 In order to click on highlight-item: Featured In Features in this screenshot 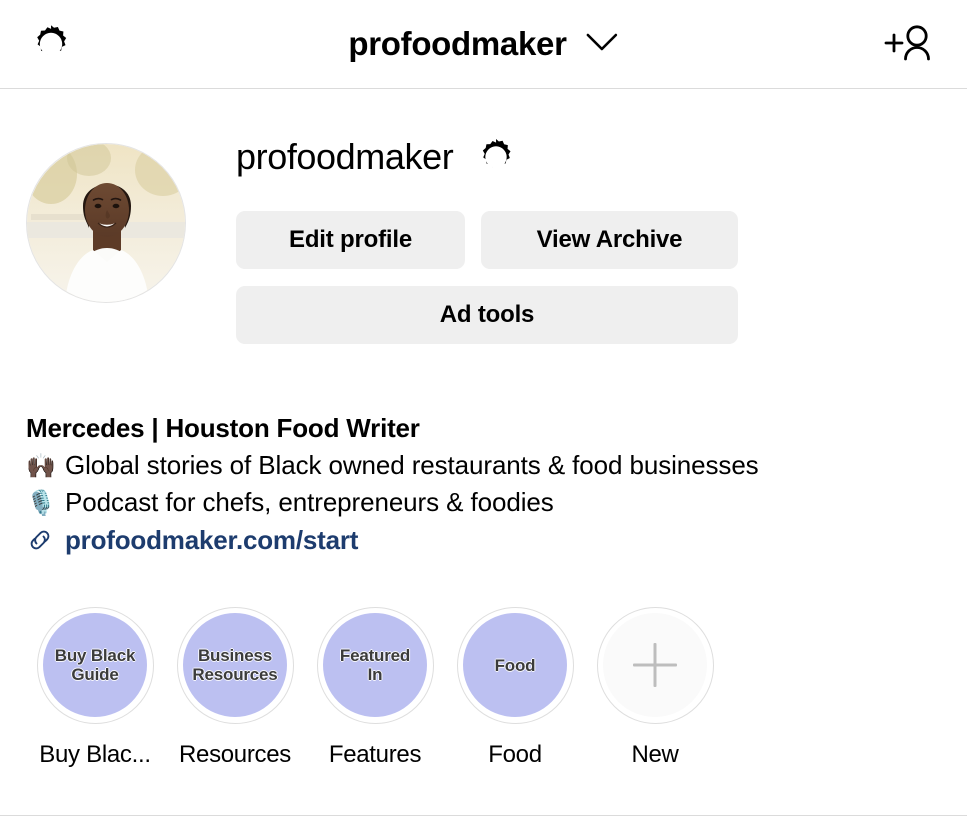, I will do `click(375, 687)`.